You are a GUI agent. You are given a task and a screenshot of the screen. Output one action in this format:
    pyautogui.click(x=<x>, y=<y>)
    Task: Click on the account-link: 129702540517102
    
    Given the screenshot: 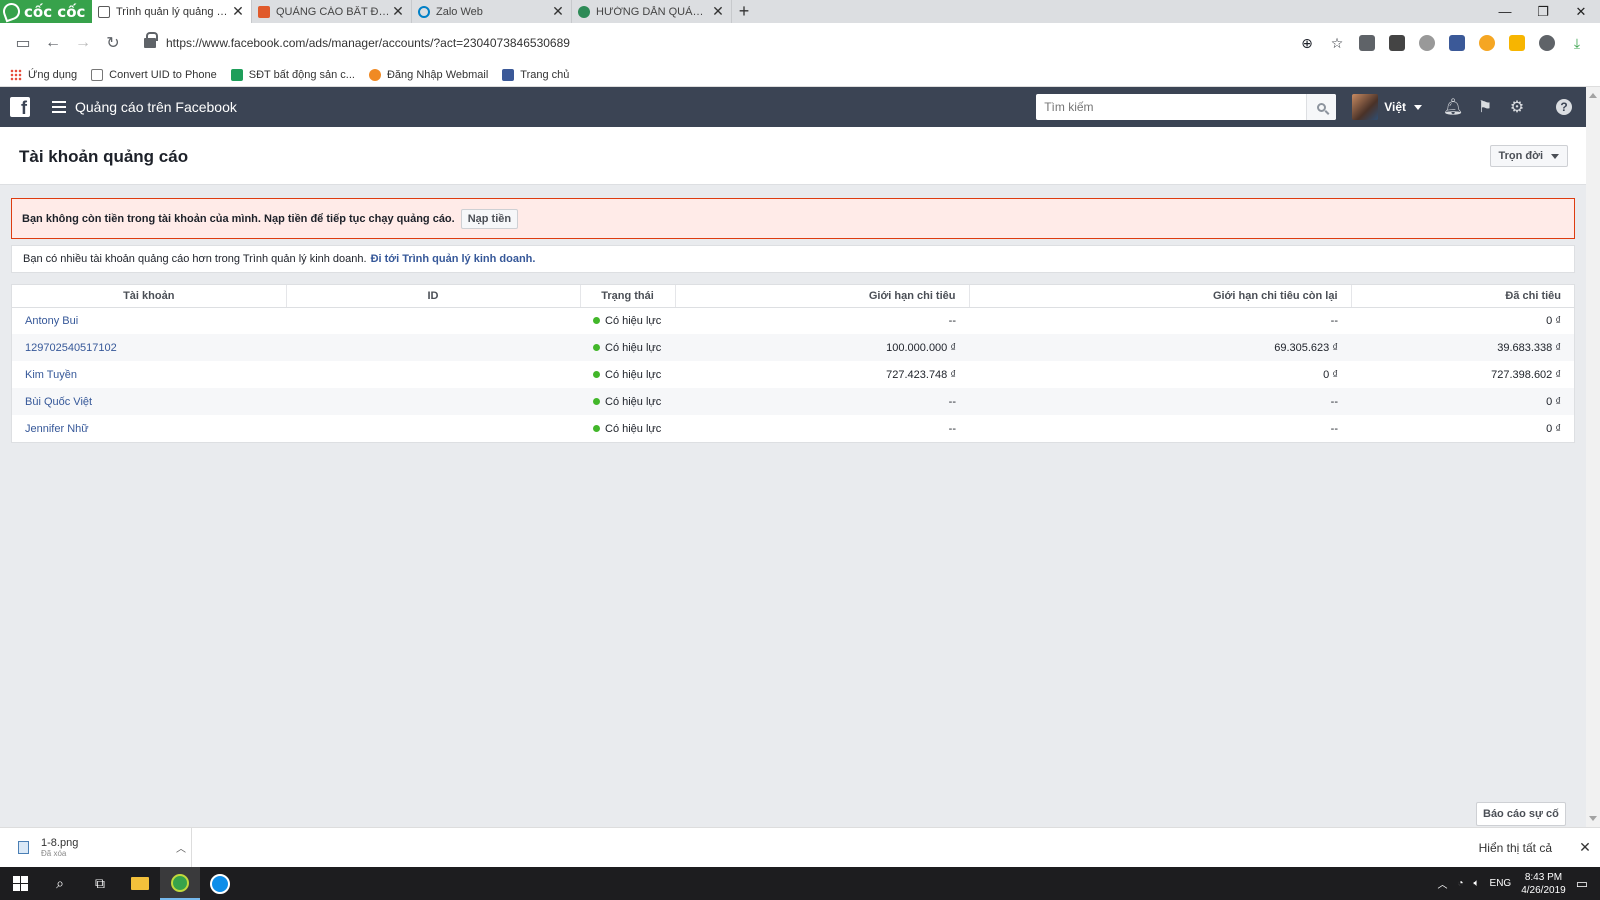 What is the action you would take?
    pyautogui.click(x=71, y=348)
    